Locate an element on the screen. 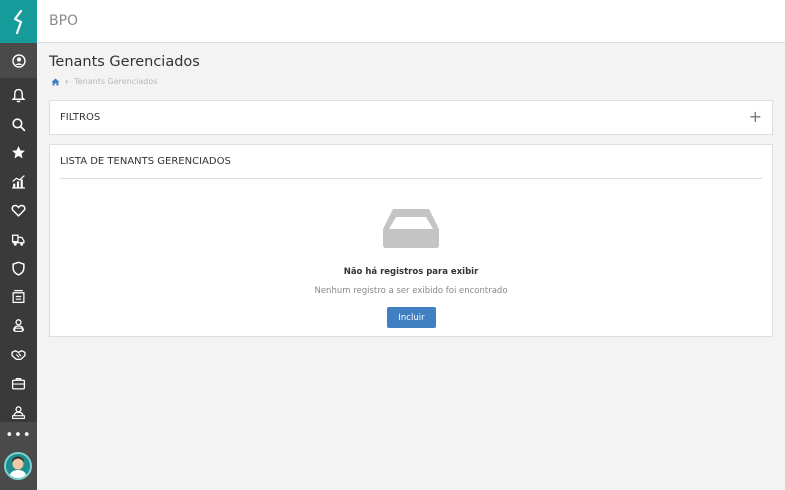 The image size is (785, 490). chevron-right-icon: › is located at coordinates (67, 81).